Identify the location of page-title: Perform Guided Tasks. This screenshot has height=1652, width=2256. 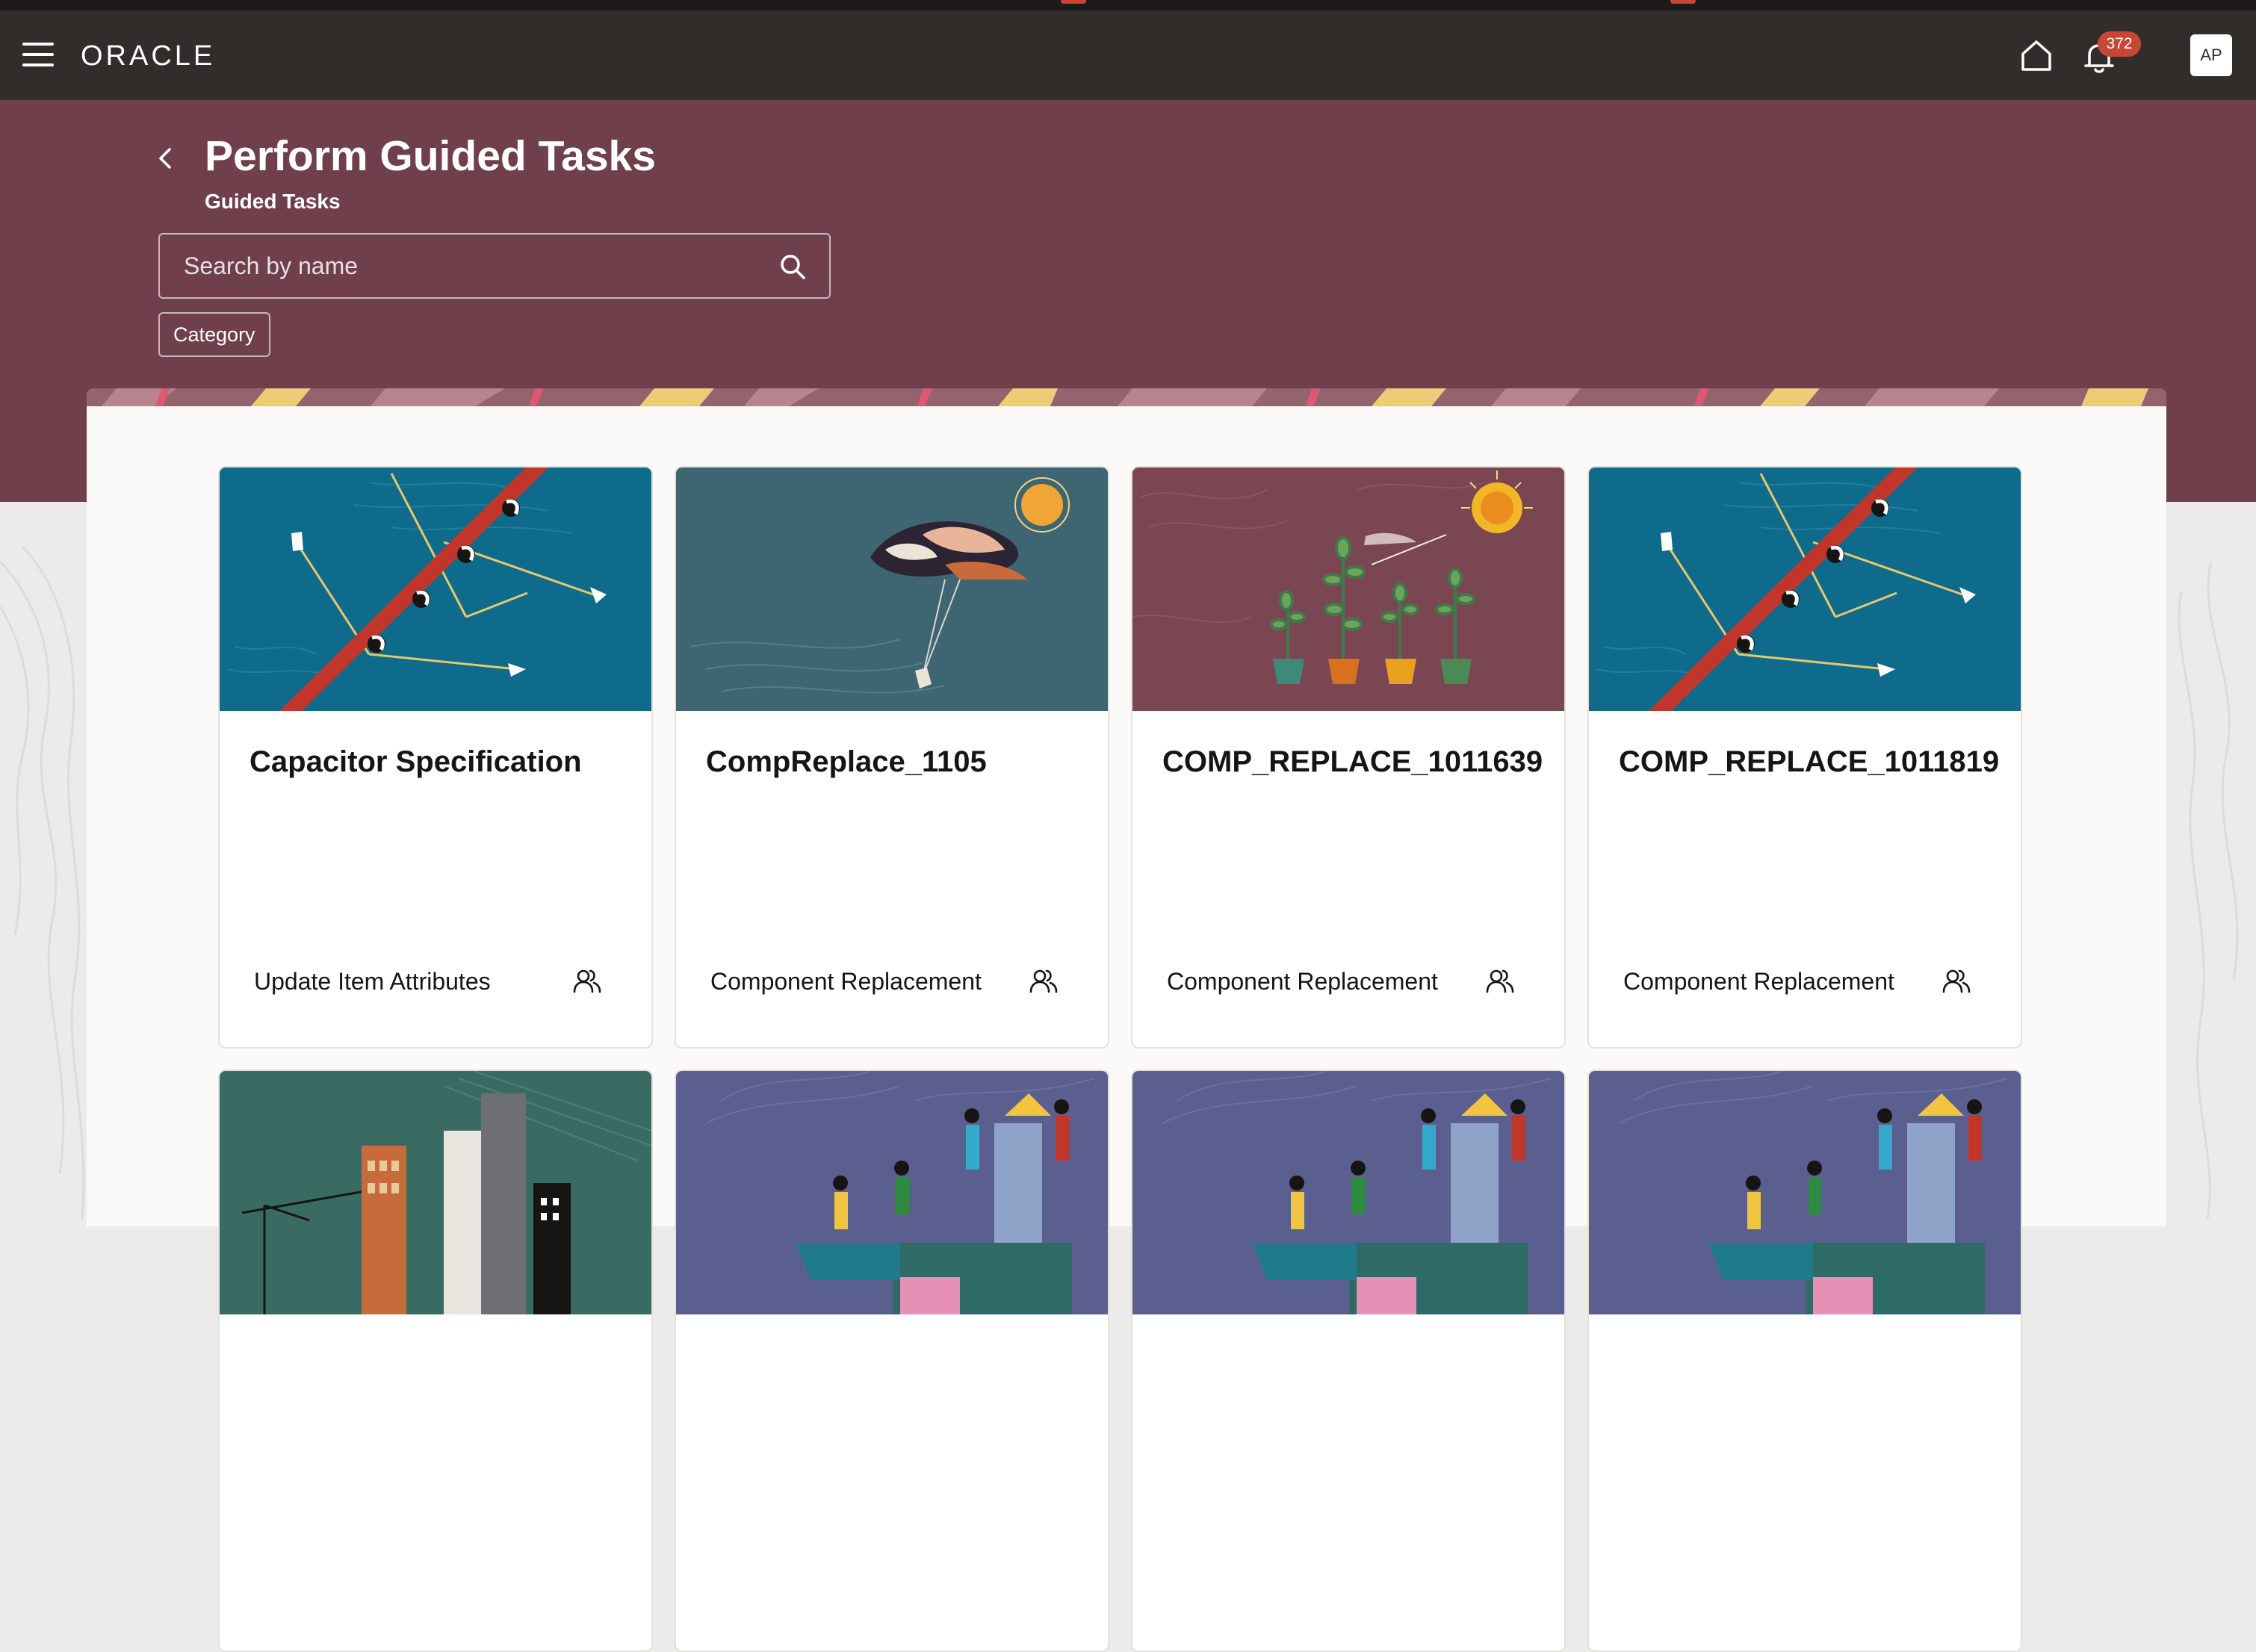
(431, 156).